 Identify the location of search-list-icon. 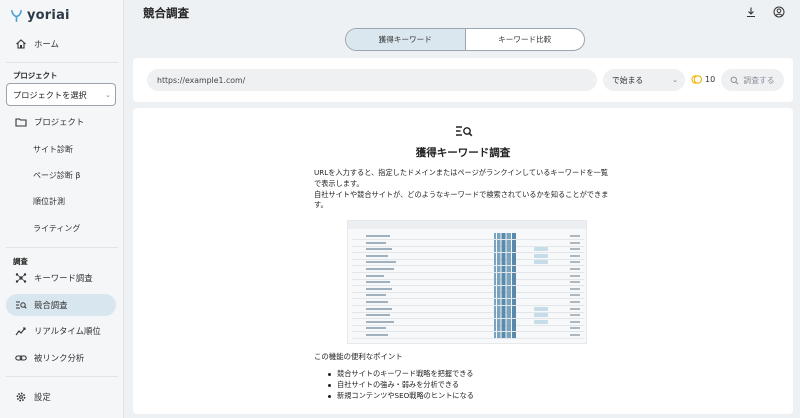
(21, 305).